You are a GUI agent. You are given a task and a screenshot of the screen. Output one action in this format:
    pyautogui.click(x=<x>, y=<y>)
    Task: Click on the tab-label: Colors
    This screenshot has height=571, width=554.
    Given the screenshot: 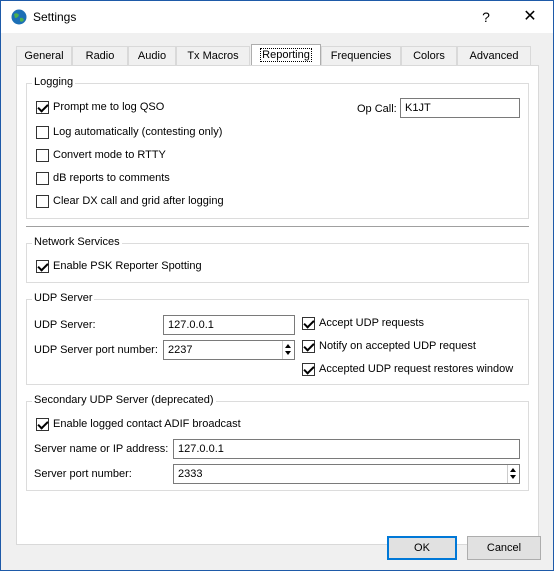 What is the action you would take?
    pyautogui.click(x=429, y=56)
    